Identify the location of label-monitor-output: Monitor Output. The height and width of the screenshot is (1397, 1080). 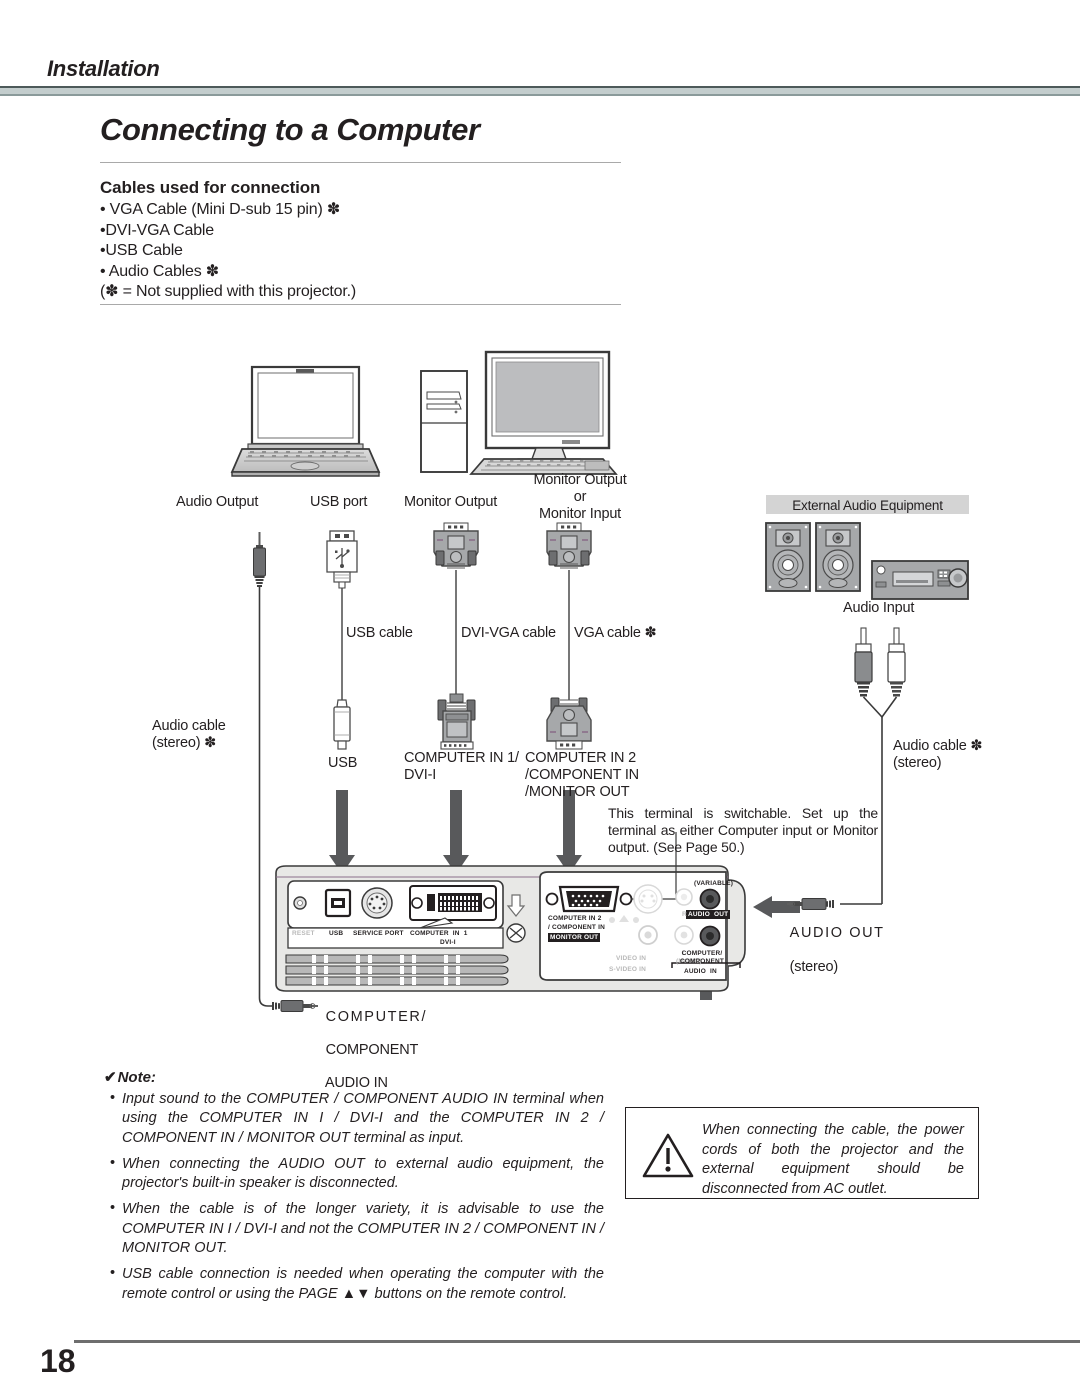
(451, 502).